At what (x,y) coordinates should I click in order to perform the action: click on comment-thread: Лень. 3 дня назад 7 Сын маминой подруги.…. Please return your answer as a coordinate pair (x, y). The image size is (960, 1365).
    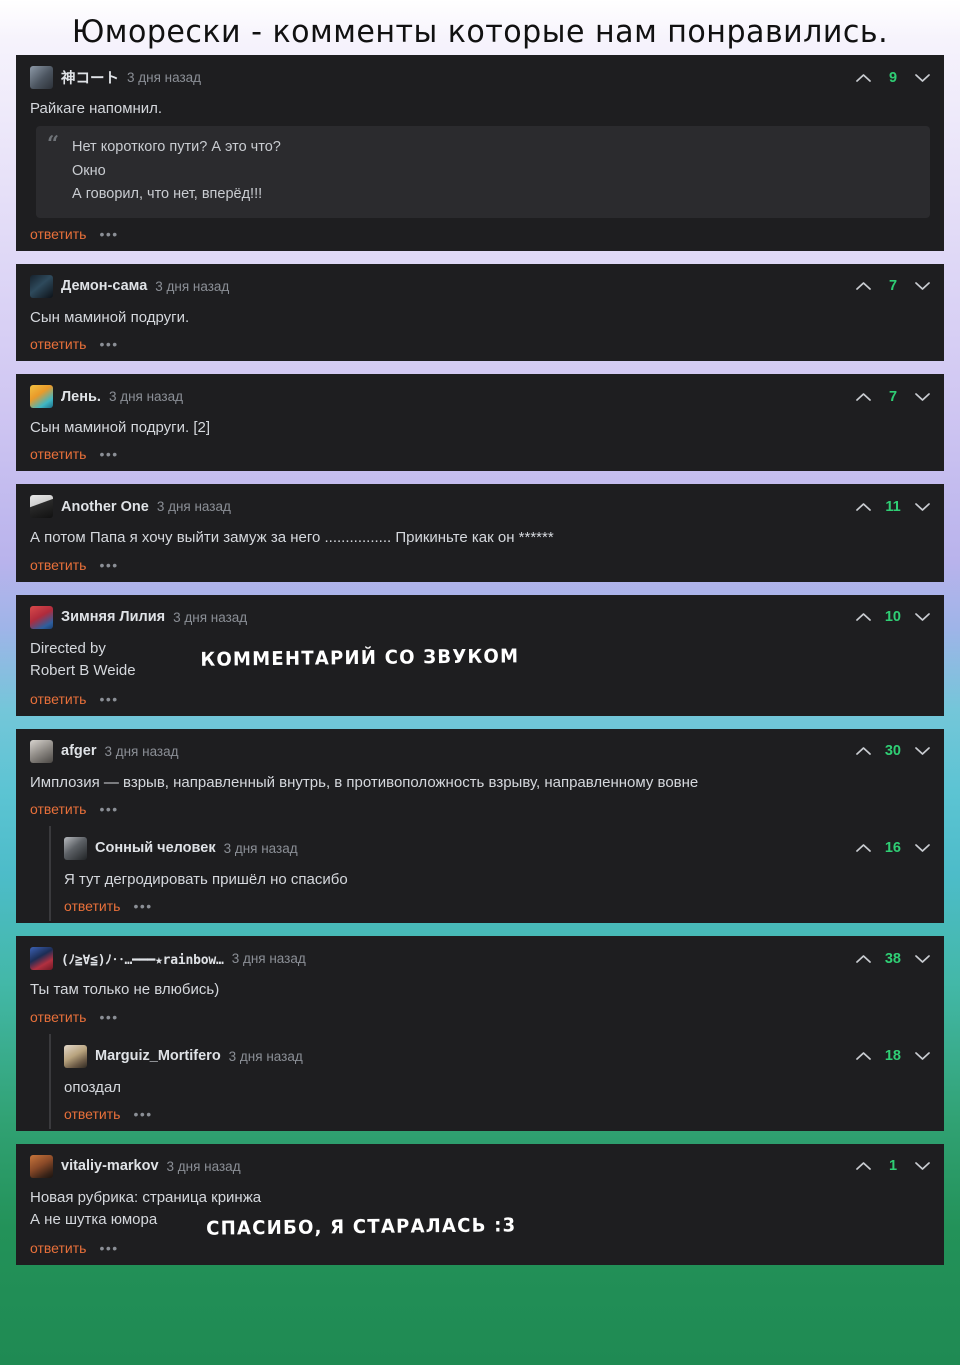
    Looking at the image, I should click on (480, 423).